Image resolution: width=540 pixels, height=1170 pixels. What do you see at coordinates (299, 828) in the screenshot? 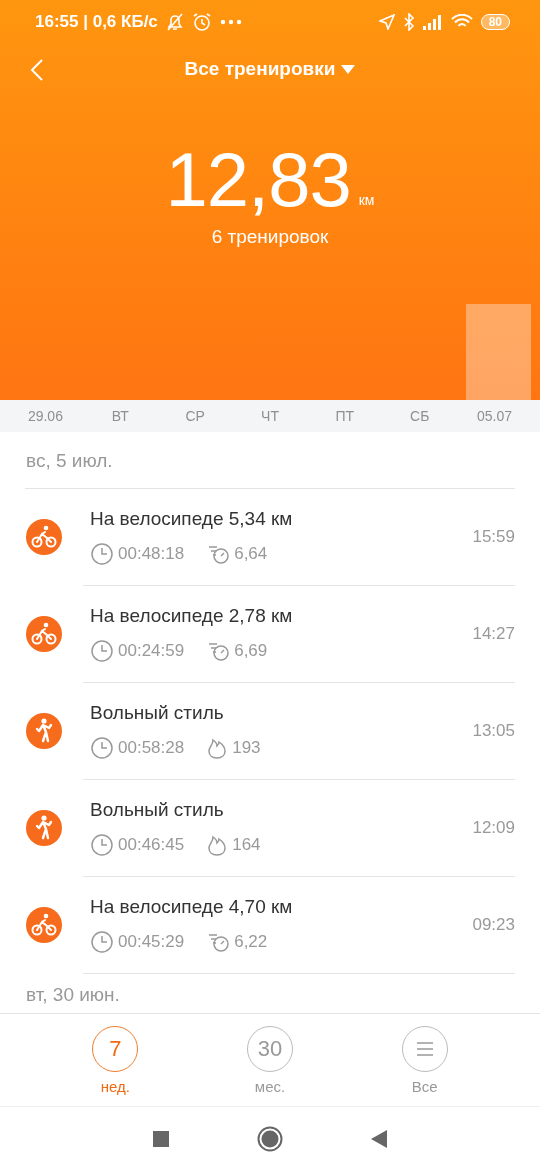
I see `workout-item: Вольный стиль 00:46:45 164 12:09` at bounding box center [299, 828].